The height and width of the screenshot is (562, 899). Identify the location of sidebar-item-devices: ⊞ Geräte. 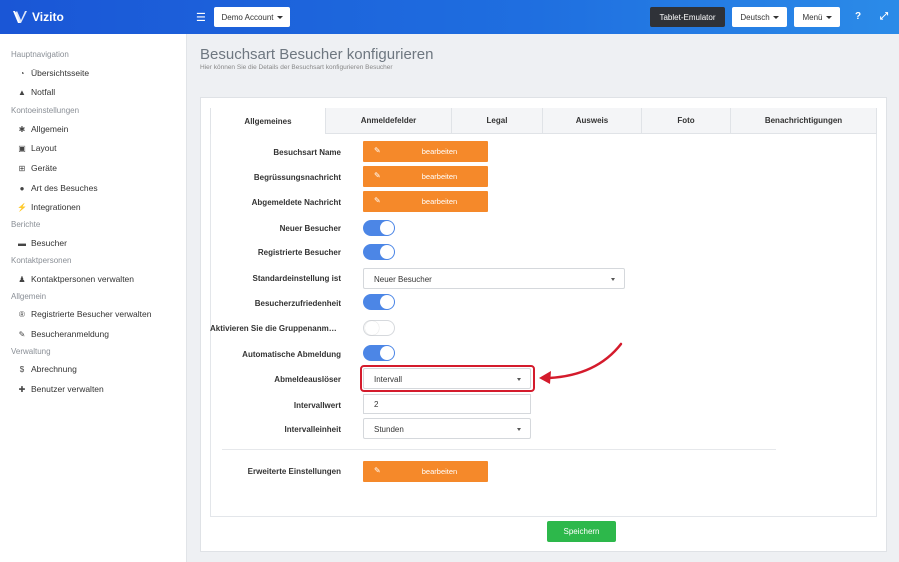
(37, 168).